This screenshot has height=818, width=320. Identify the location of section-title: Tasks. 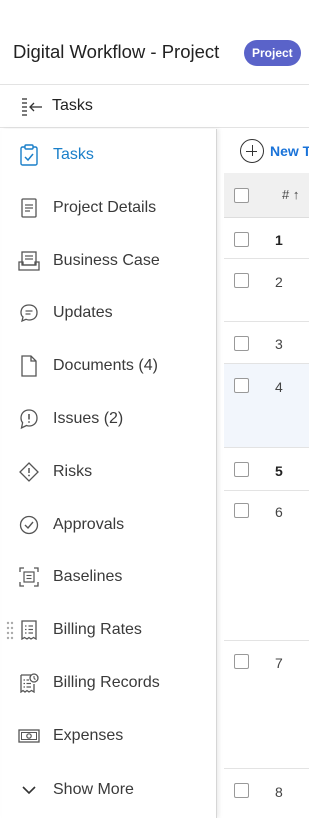
(72, 105).